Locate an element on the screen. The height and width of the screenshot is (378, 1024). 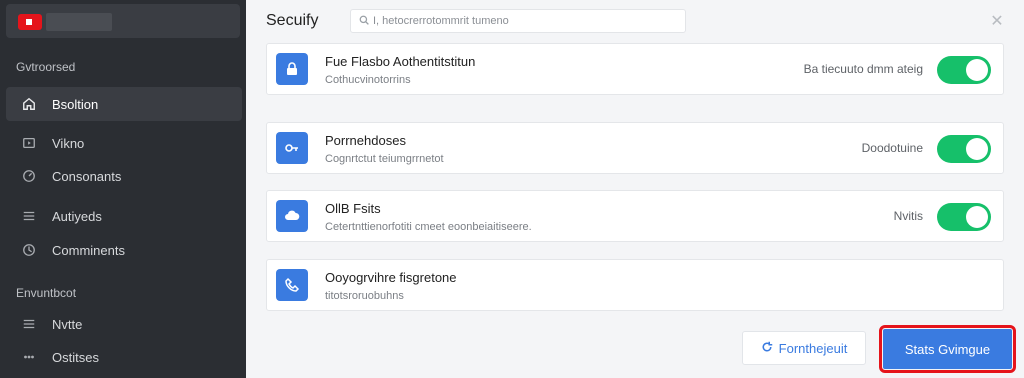
sidebar-item-label: Consonants is located at coordinates (87, 176).